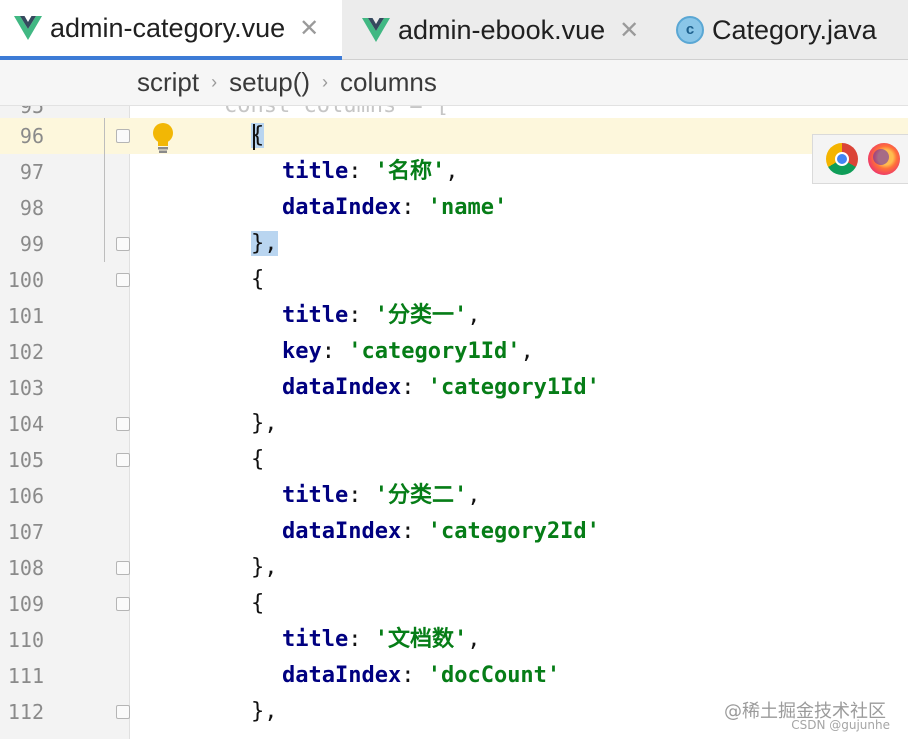 The height and width of the screenshot is (739, 908). What do you see at coordinates (842, 159) in the screenshot?
I see `chrome-icon` at bounding box center [842, 159].